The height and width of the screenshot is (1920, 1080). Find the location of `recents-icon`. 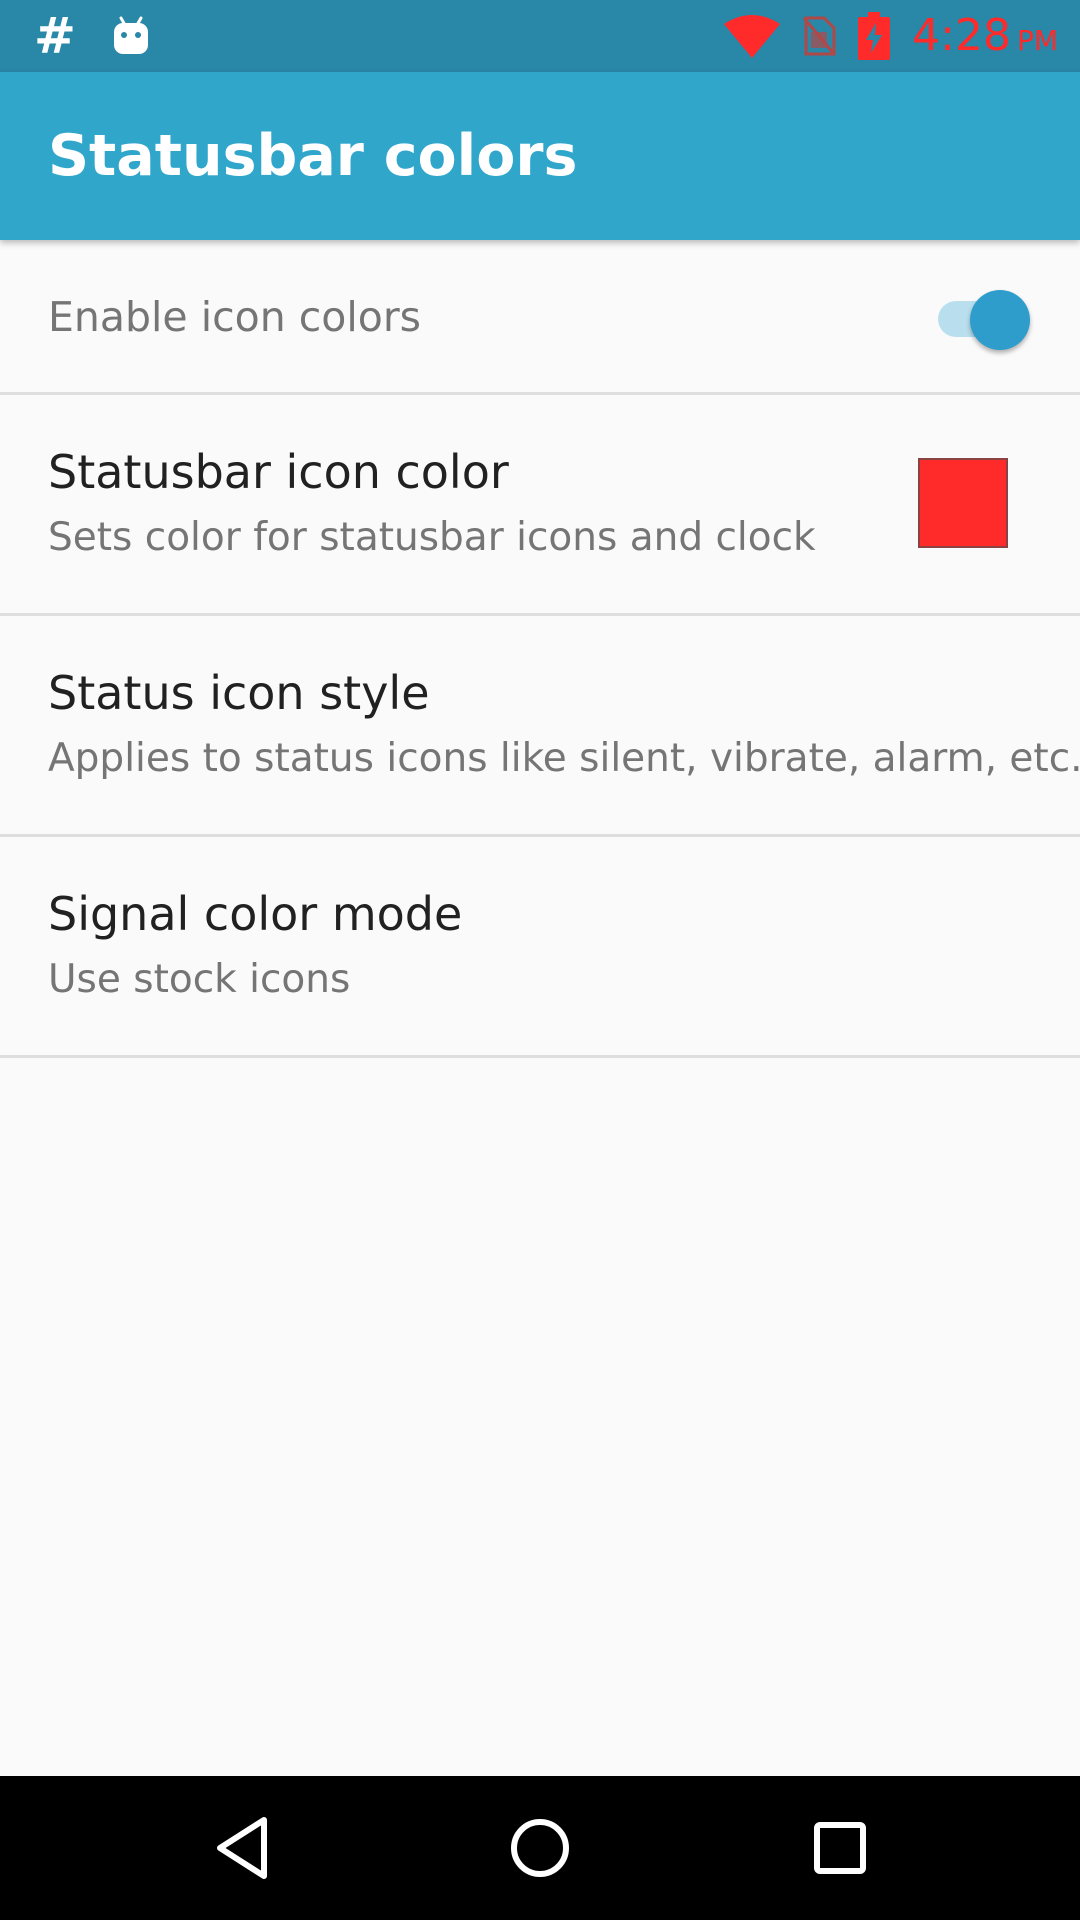

recents-icon is located at coordinates (840, 1848).